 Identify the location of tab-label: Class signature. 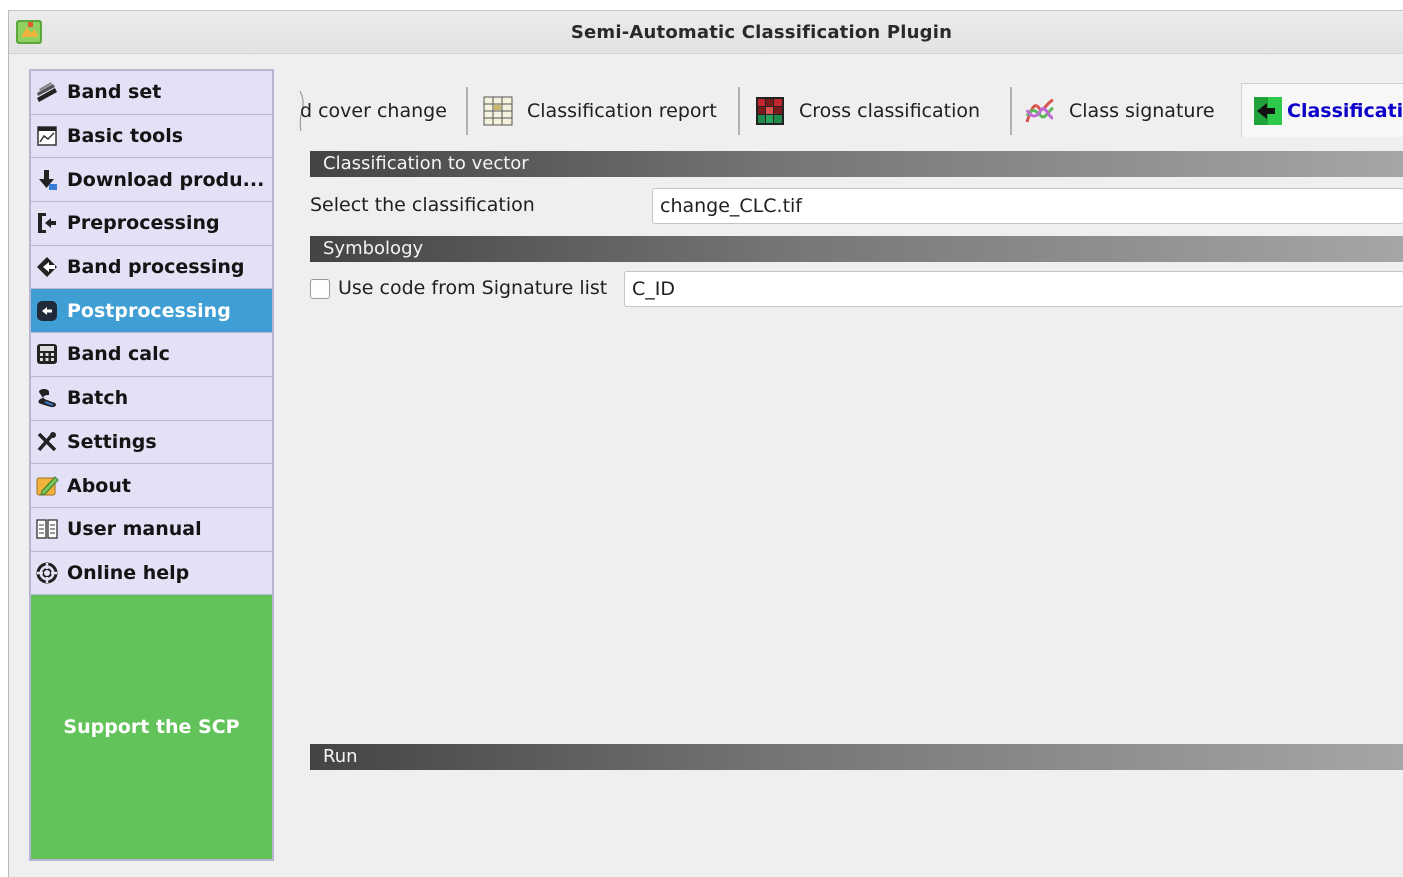
(1142, 111).